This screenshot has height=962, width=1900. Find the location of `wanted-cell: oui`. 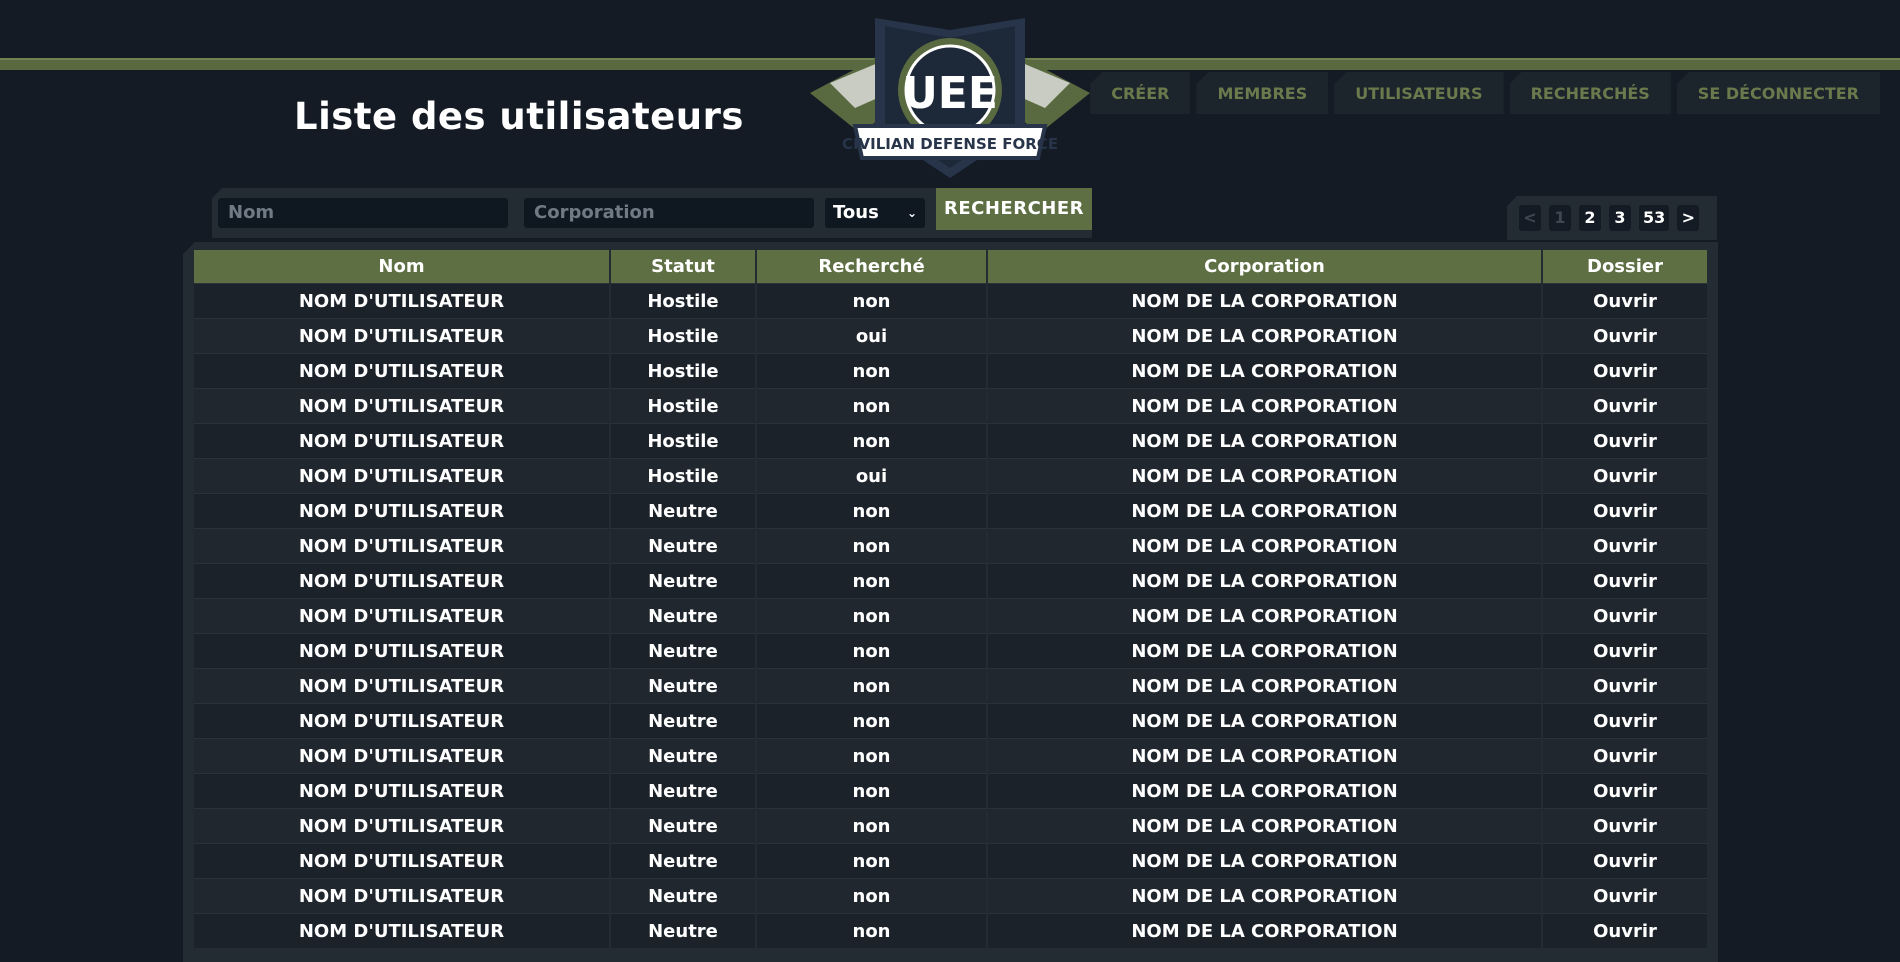

wanted-cell: oui is located at coordinates (872, 476).